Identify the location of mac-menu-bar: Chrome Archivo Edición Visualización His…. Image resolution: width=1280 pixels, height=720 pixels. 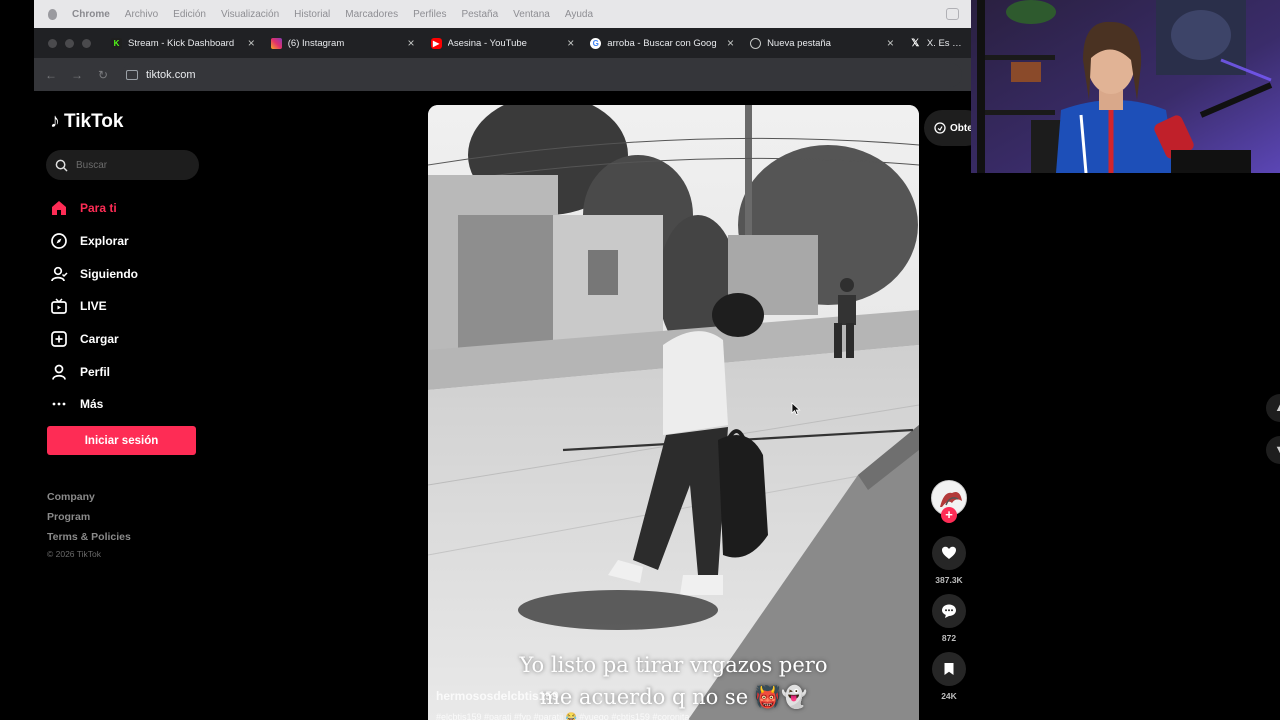
(502, 14).